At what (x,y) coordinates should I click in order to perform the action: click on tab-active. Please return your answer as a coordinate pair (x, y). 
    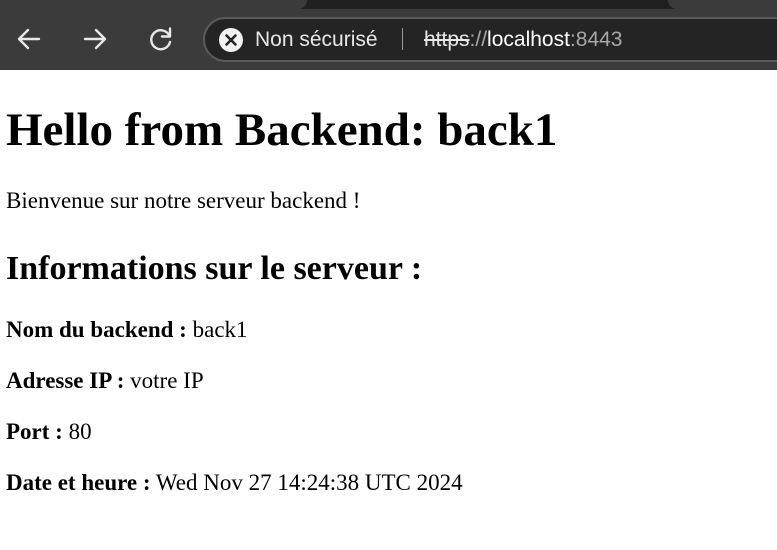
    Looking at the image, I should click on (153, 4).